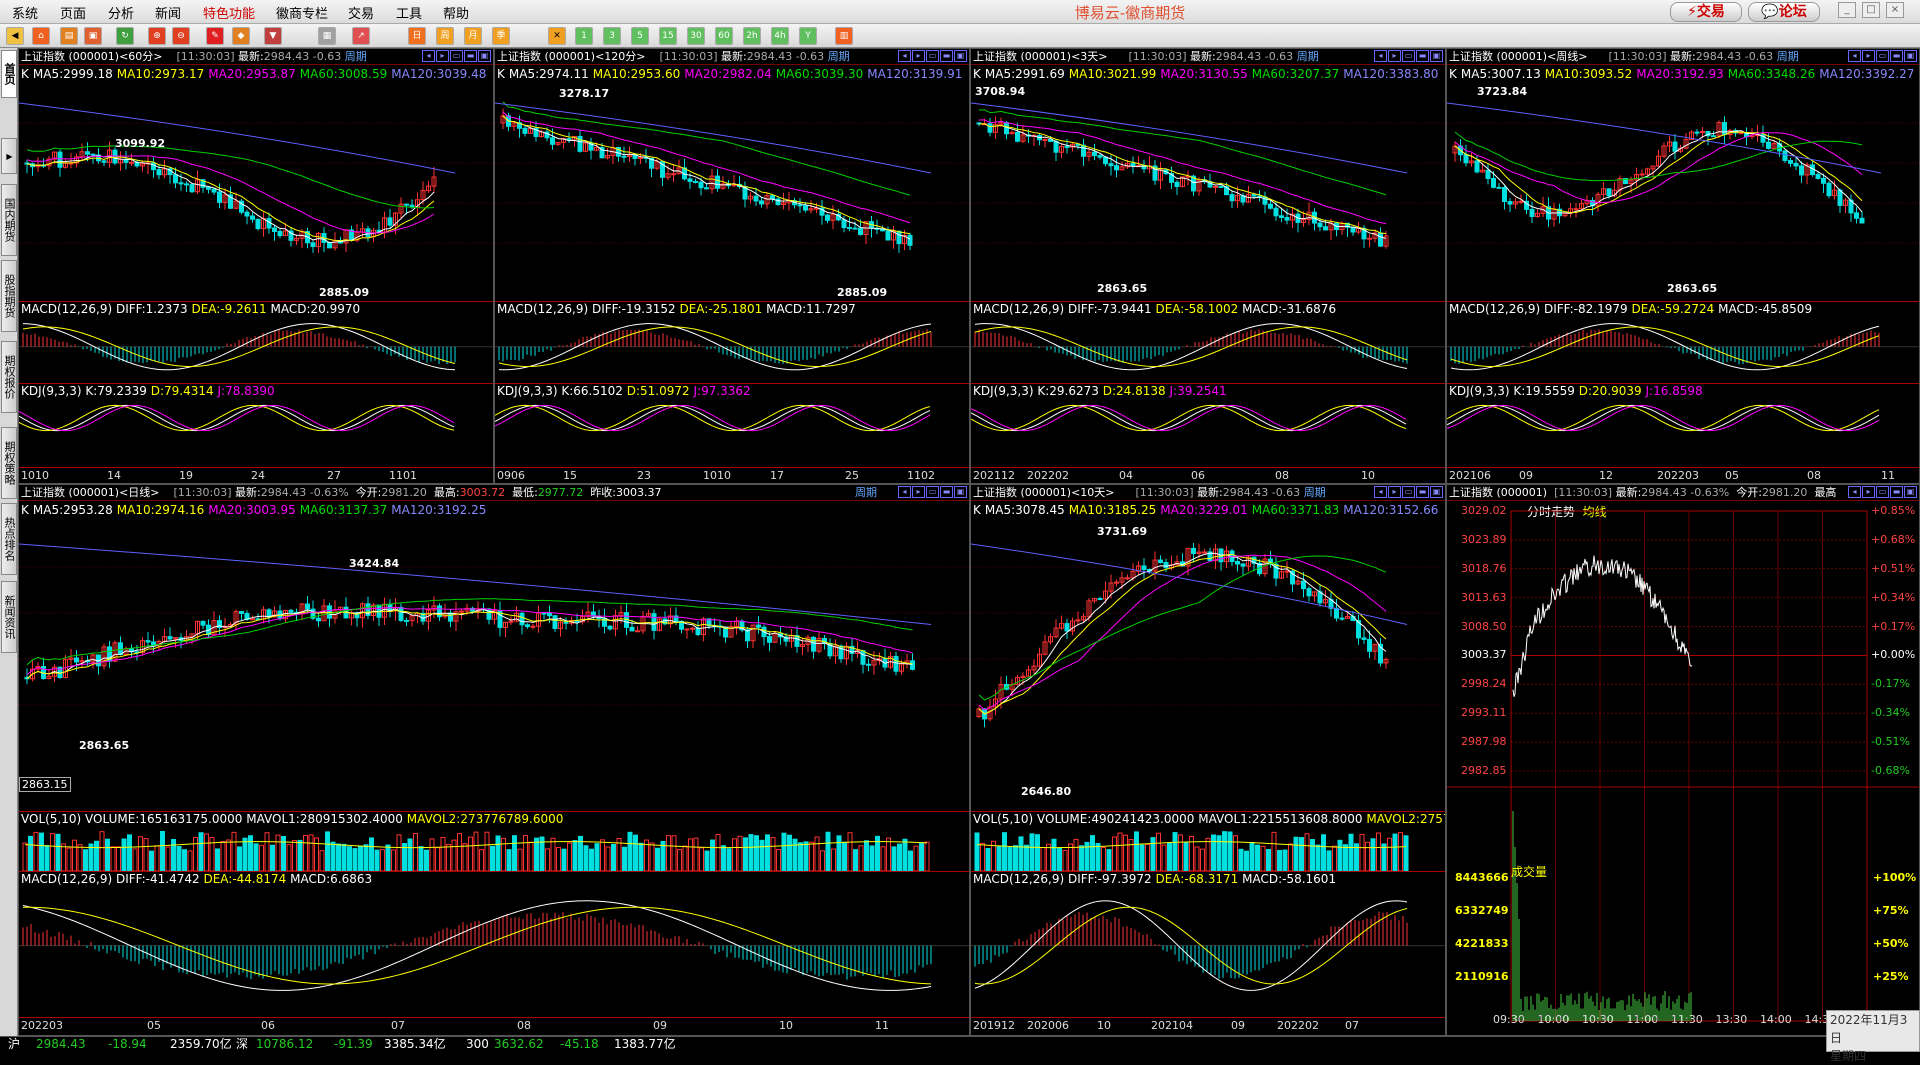 Image resolution: width=1920 pixels, height=1065 pixels. What do you see at coordinates (1770, 12) in the screenshot?
I see `chat-icon: 💬` at bounding box center [1770, 12].